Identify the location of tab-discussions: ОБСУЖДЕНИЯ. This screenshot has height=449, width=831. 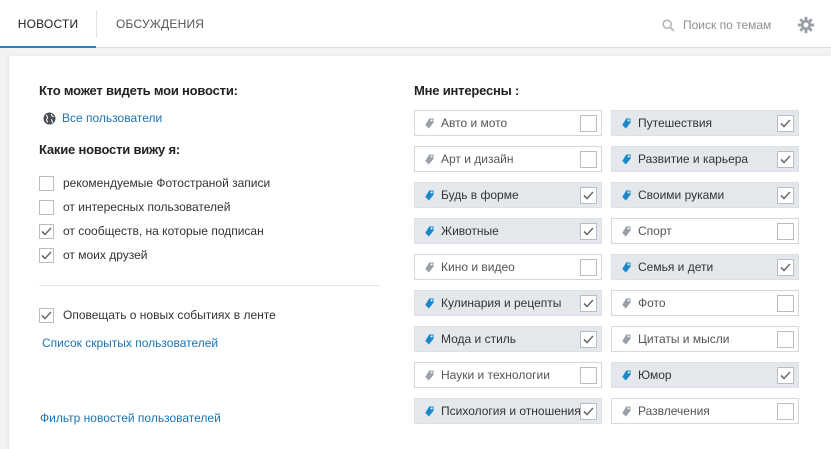
(160, 24).